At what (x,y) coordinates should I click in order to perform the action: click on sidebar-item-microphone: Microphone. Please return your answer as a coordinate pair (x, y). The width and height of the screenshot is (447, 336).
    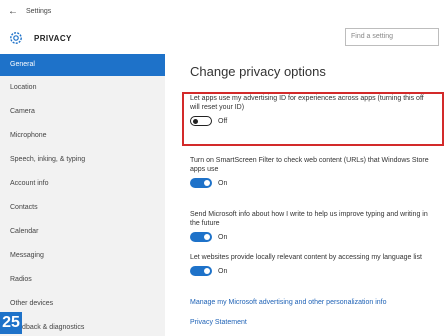
    Looking at the image, I should click on (82, 136).